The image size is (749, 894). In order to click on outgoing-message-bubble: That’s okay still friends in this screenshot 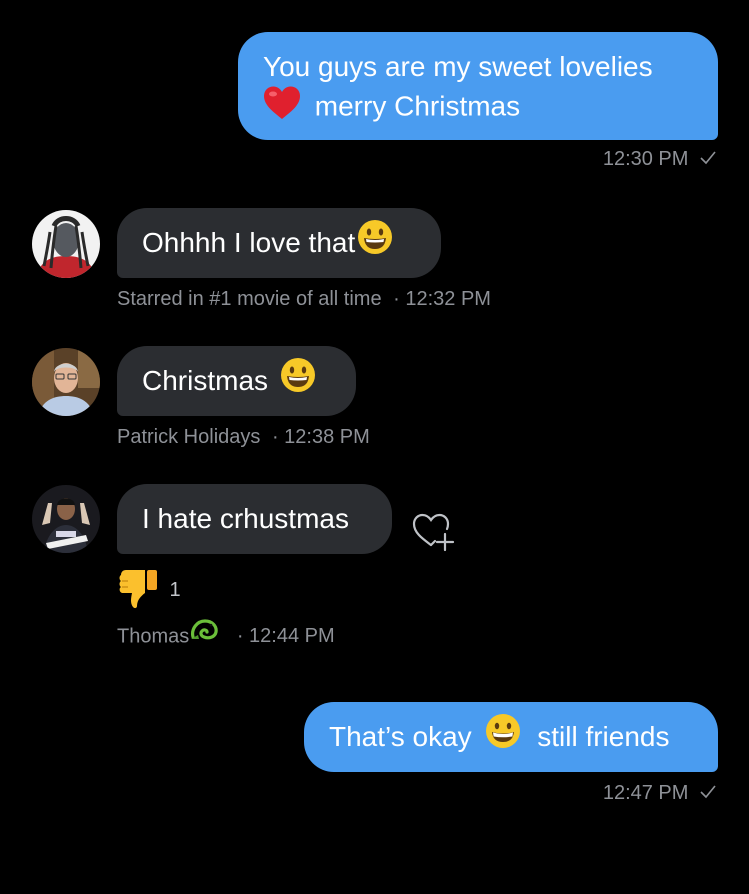, I will do `click(511, 737)`.